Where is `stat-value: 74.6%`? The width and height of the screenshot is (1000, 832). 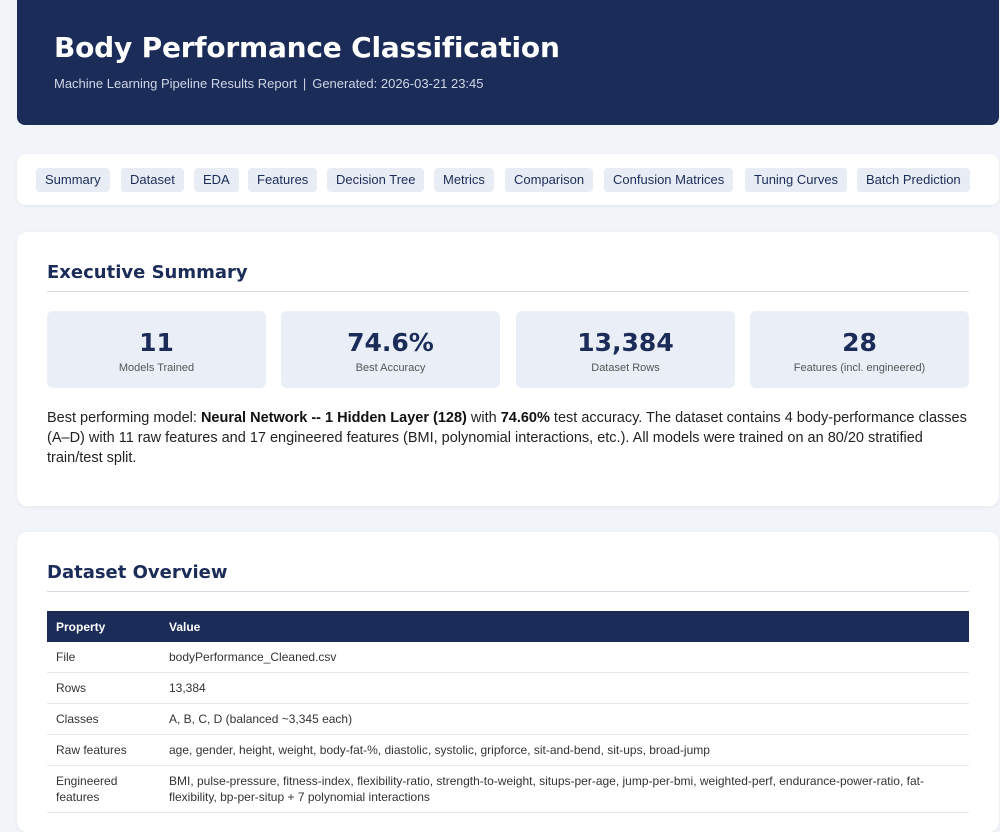
stat-value: 74.6% is located at coordinates (390, 342).